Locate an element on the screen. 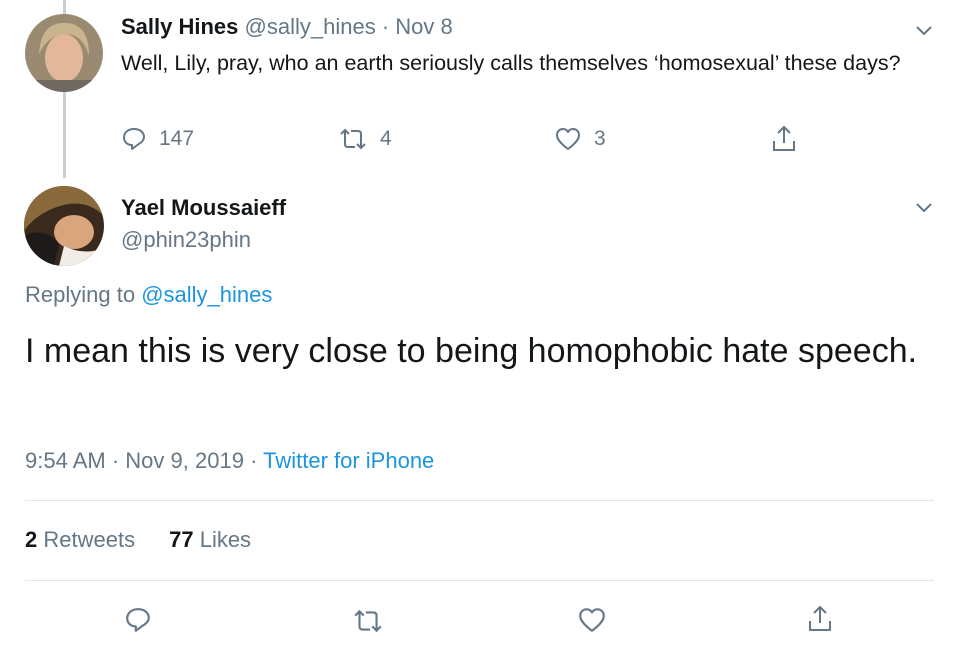 Image resolution: width=955 pixels, height=655 pixels. retweet-count: 4 is located at coordinates (386, 138).